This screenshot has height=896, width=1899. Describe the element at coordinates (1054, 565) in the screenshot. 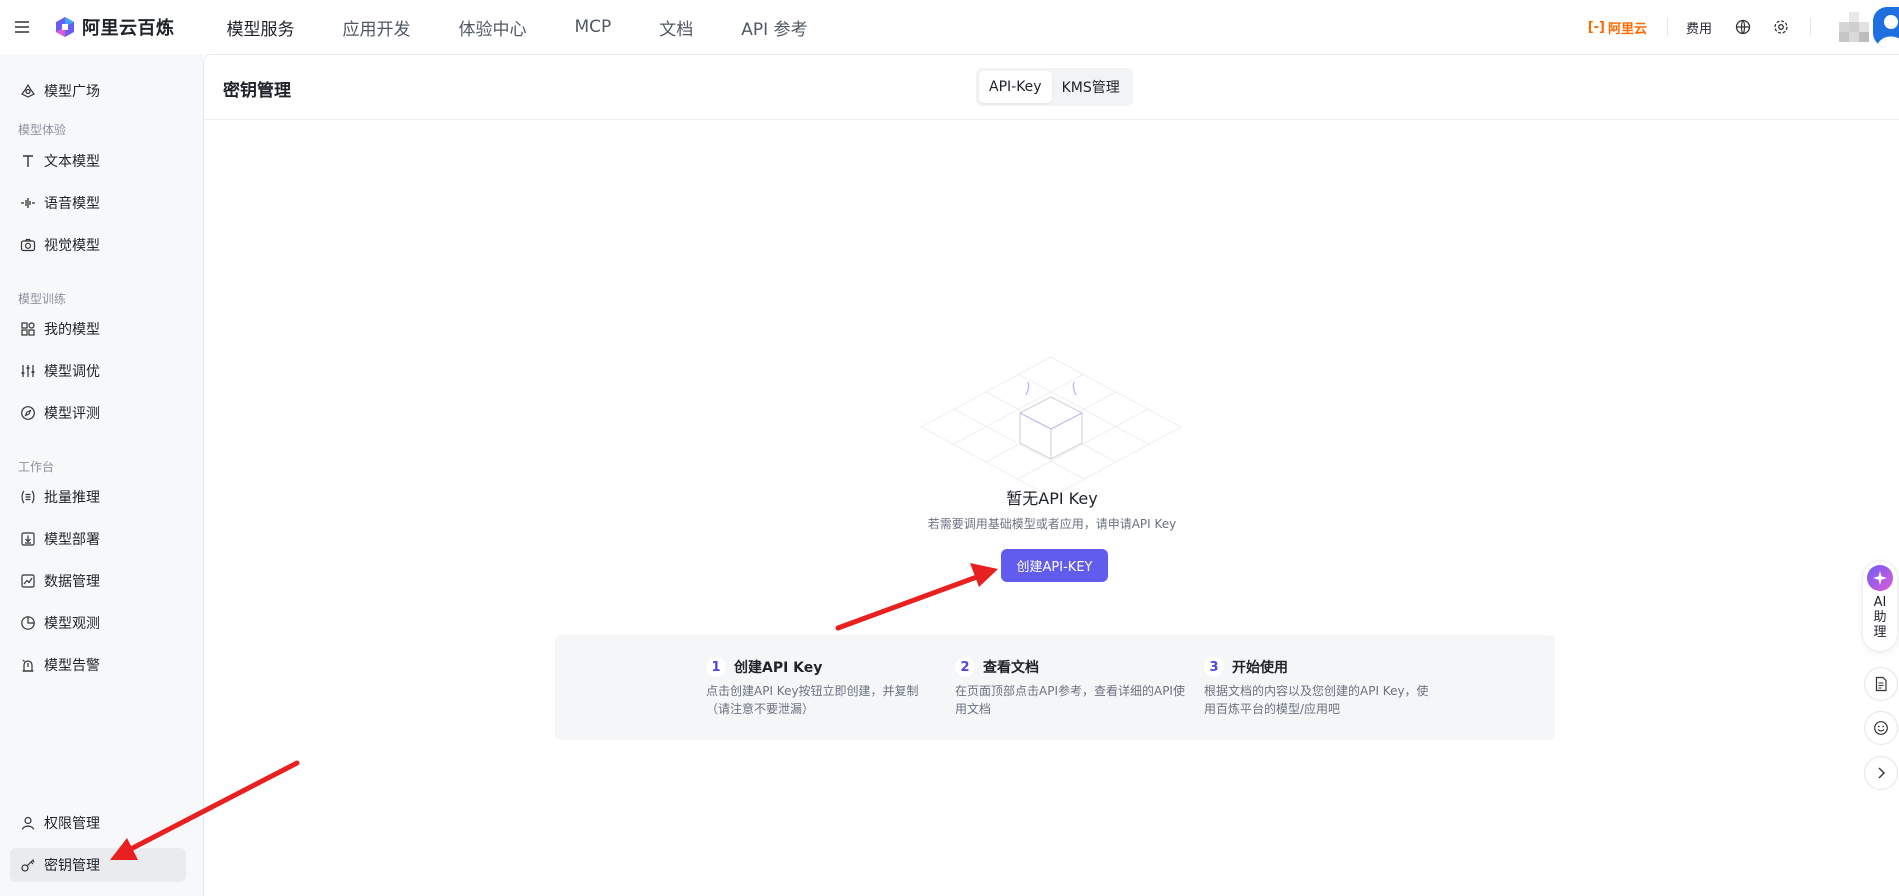

I see `create-api-key-button: 创建API-KEY` at that location.